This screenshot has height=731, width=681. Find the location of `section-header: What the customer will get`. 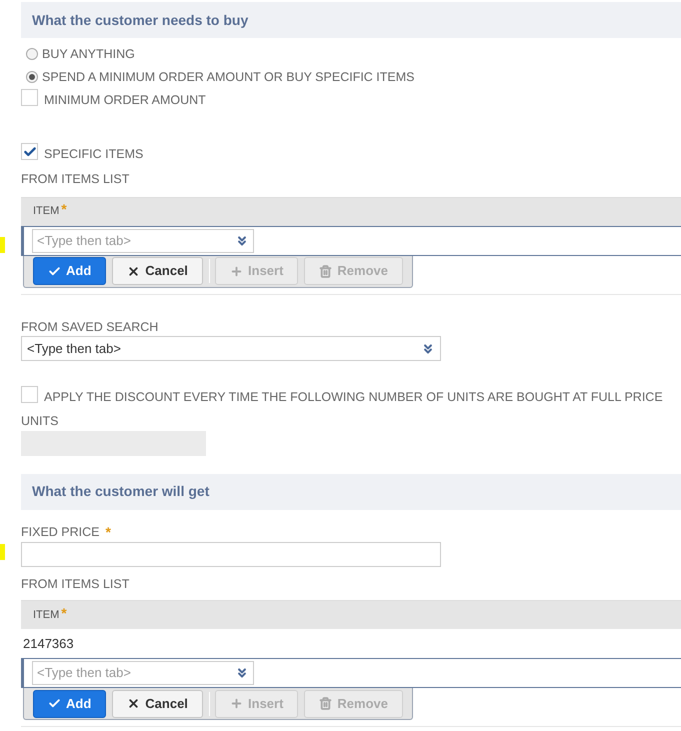

section-header: What the customer will get is located at coordinates (351, 492).